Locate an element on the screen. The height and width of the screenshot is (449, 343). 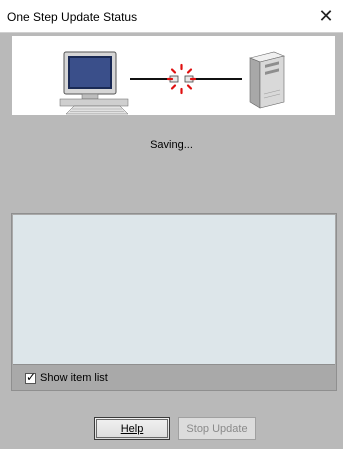
help-button: Help is located at coordinates (132, 428).